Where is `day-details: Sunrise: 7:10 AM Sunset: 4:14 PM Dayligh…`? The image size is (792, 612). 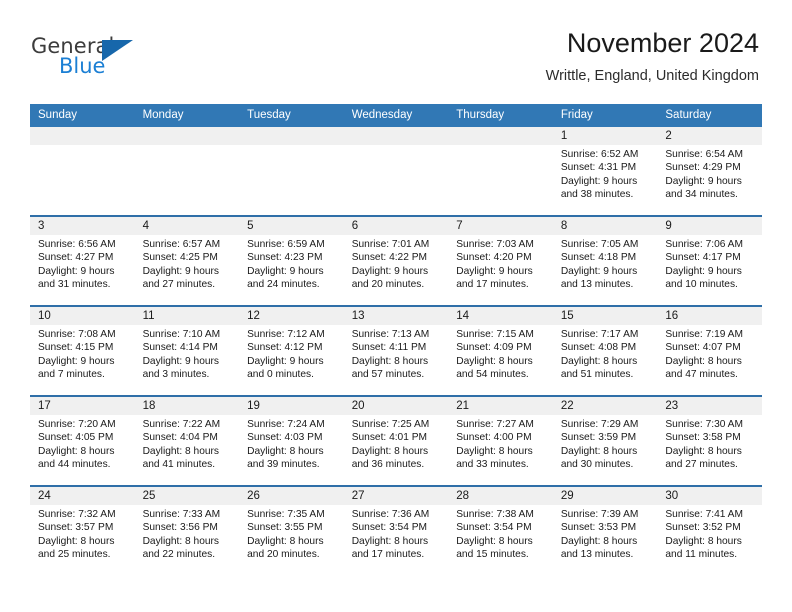 day-details: Sunrise: 7:10 AM Sunset: 4:14 PM Dayligh… is located at coordinates (187, 353).